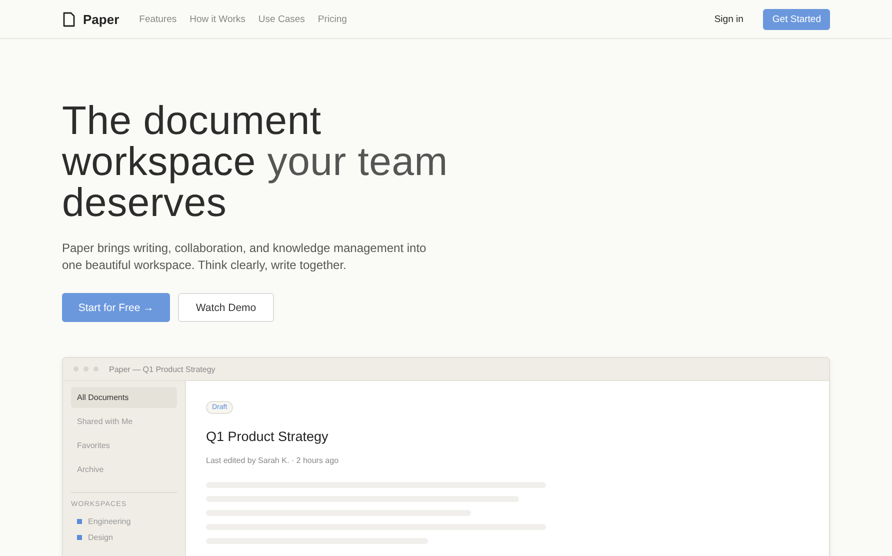 The width and height of the screenshot is (892, 556). I want to click on subtitle: Paper brings writing, collaboration, and knowledge management into one beautiful workspace. Think clearly, write together., so click(245, 257).